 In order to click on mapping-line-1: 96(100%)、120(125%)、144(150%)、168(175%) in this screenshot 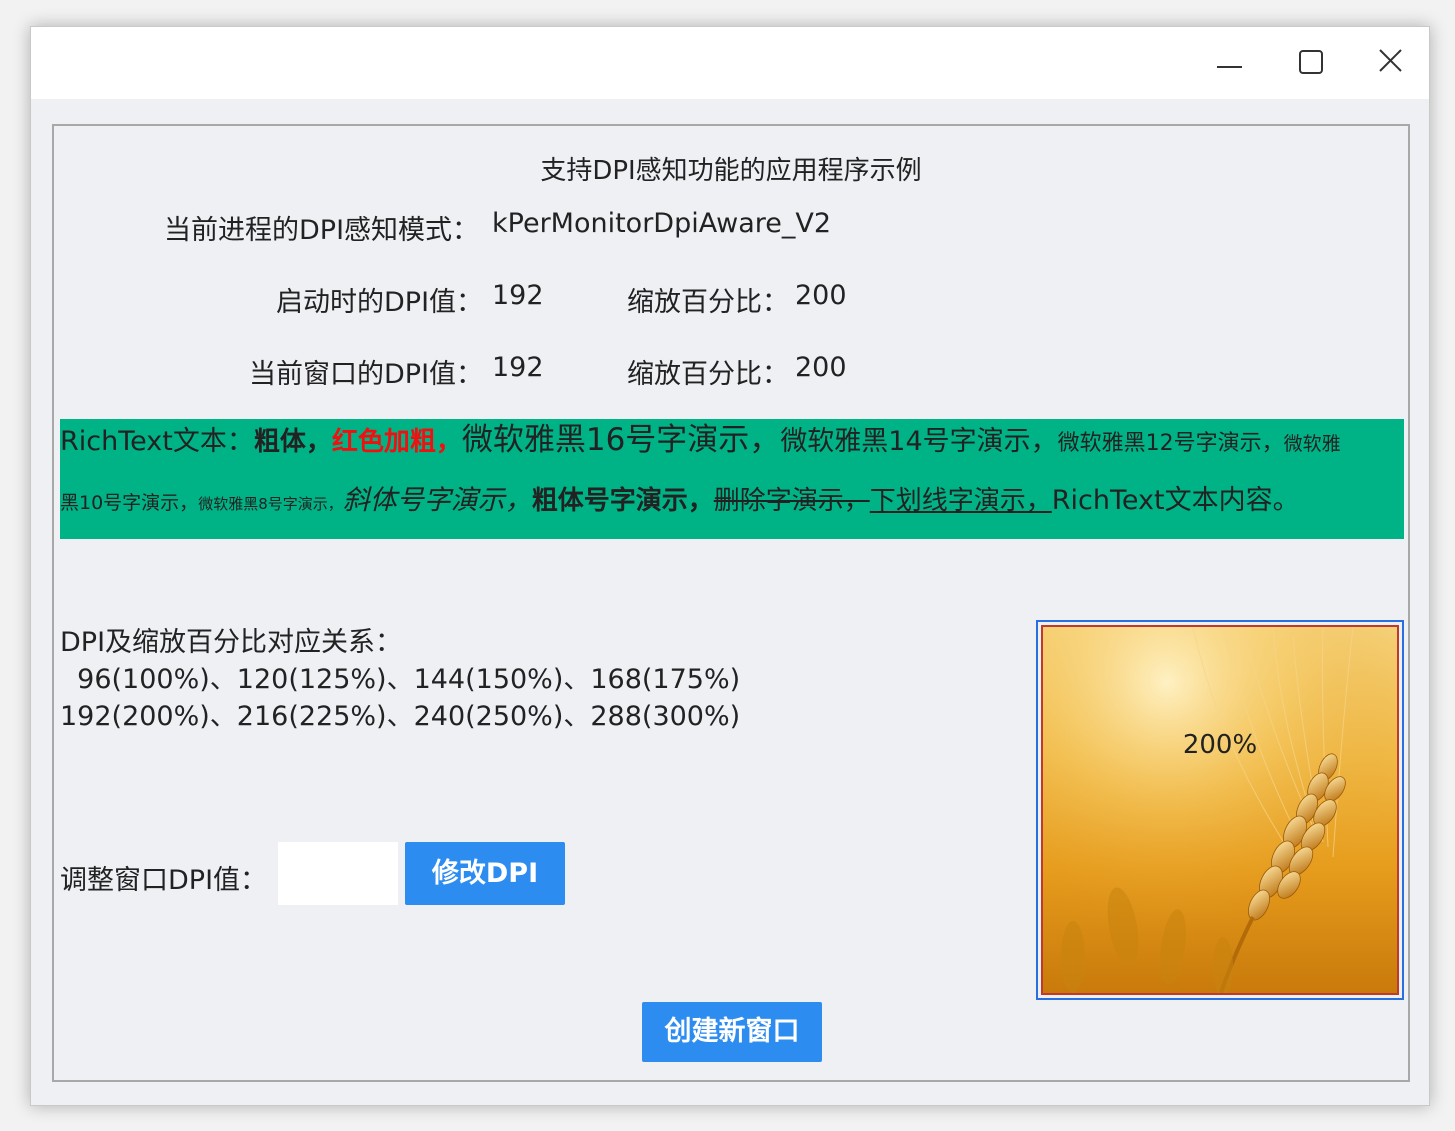, I will do `click(400, 679)`.